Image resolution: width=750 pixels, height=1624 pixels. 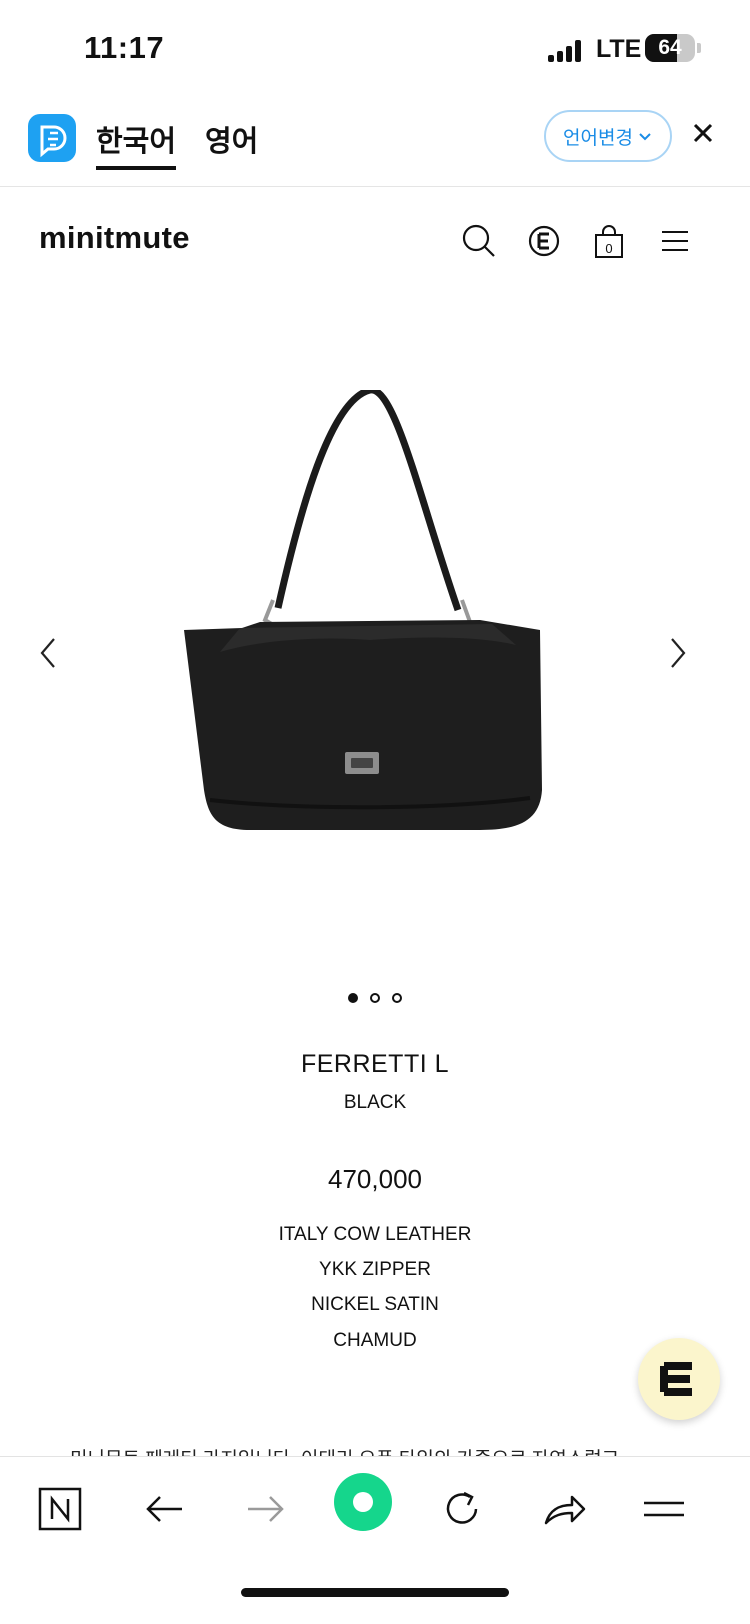 What do you see at coordinates (124, 47) in the screenshot?
I see `status-time: 11:17` at bounding box center [124, 47].